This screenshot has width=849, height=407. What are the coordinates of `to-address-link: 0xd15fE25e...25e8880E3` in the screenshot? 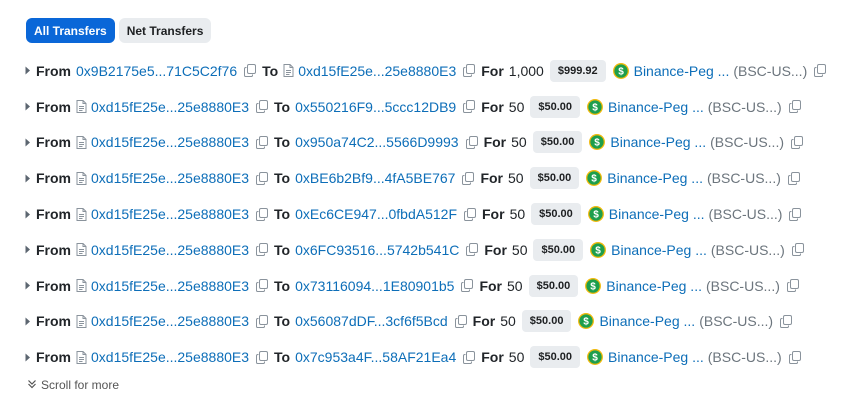 It's located at (377, 71).